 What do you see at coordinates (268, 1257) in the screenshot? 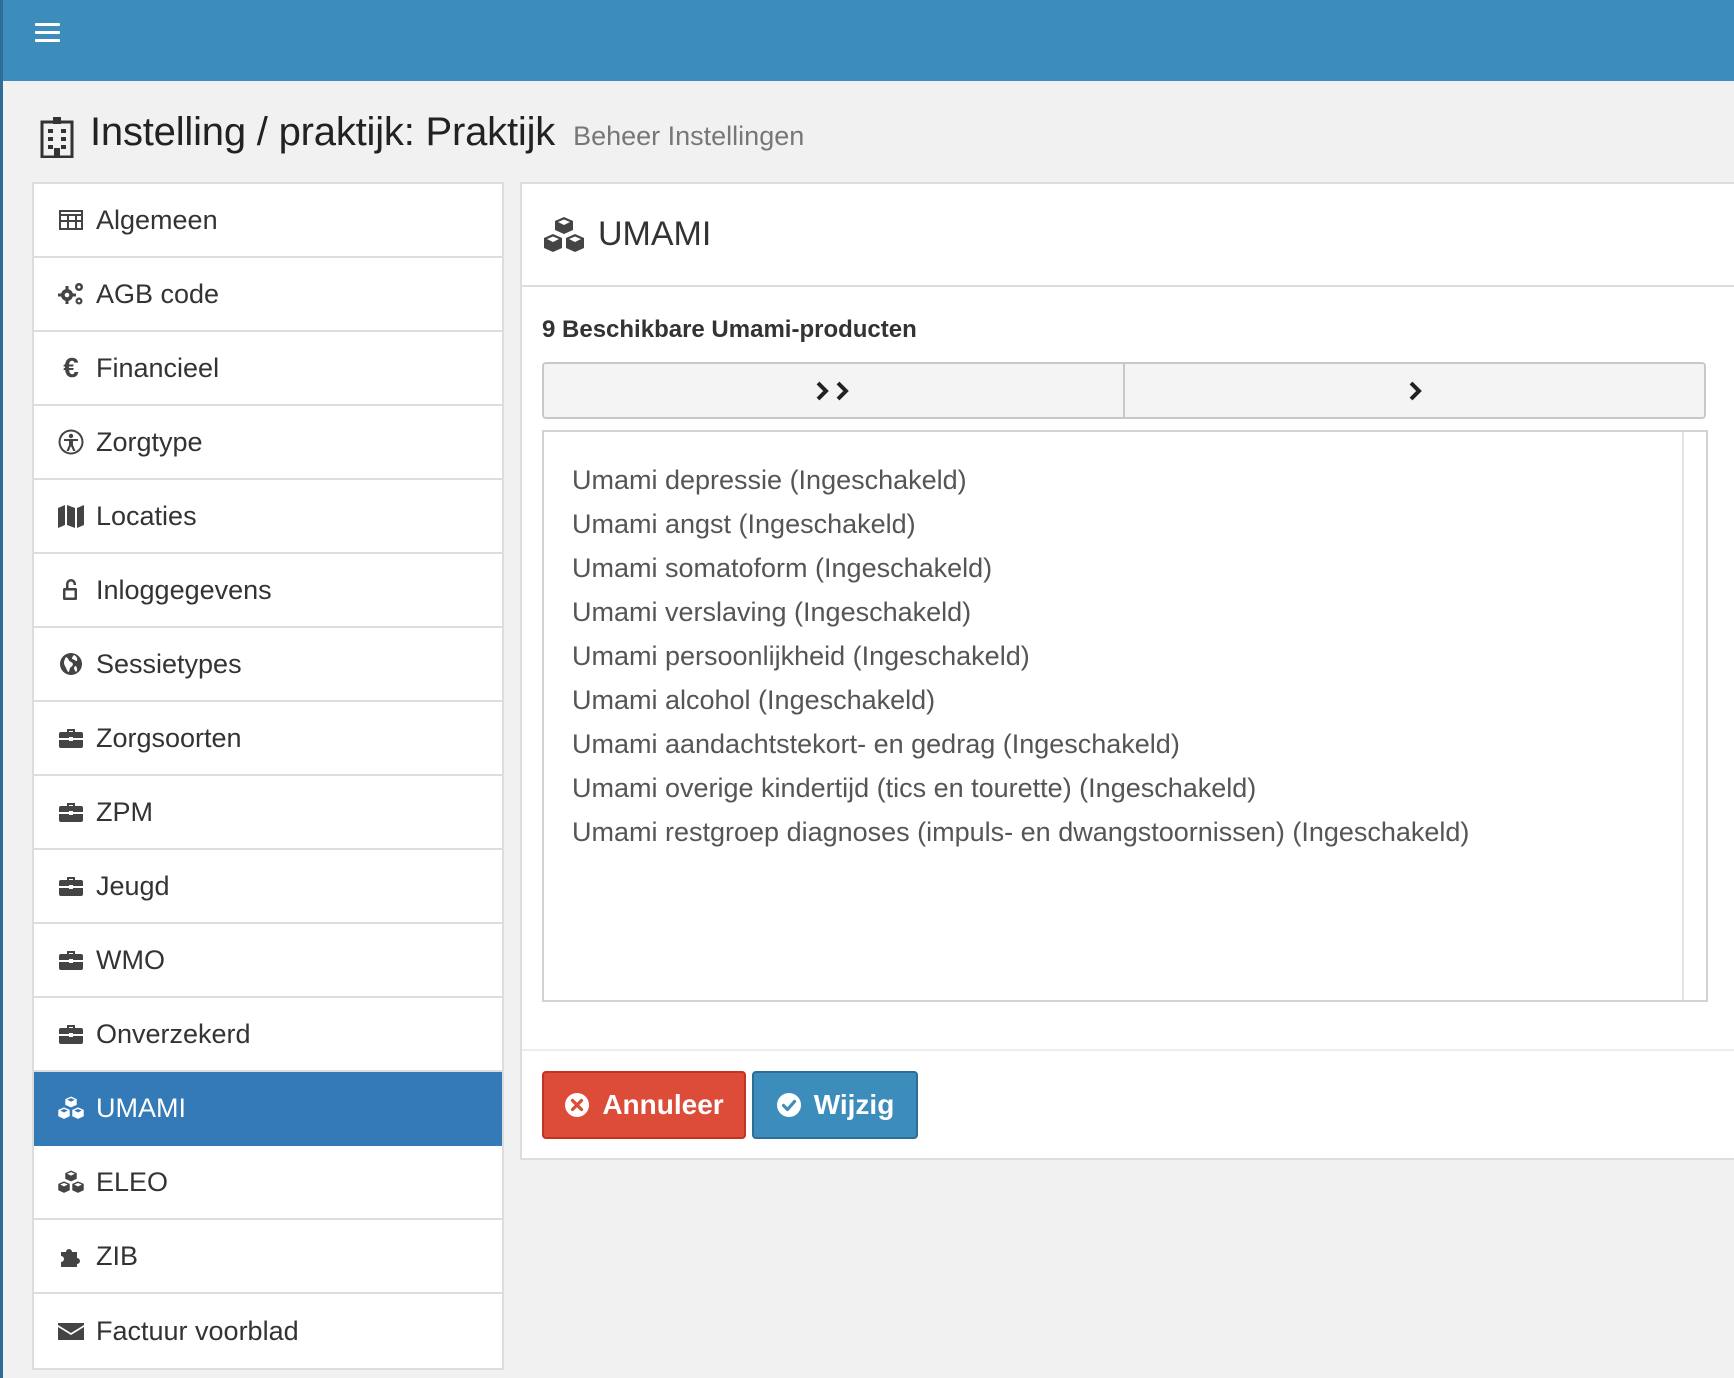
I see `sidebar-item-zib: ZIB` at bounding box center [268, 1257].